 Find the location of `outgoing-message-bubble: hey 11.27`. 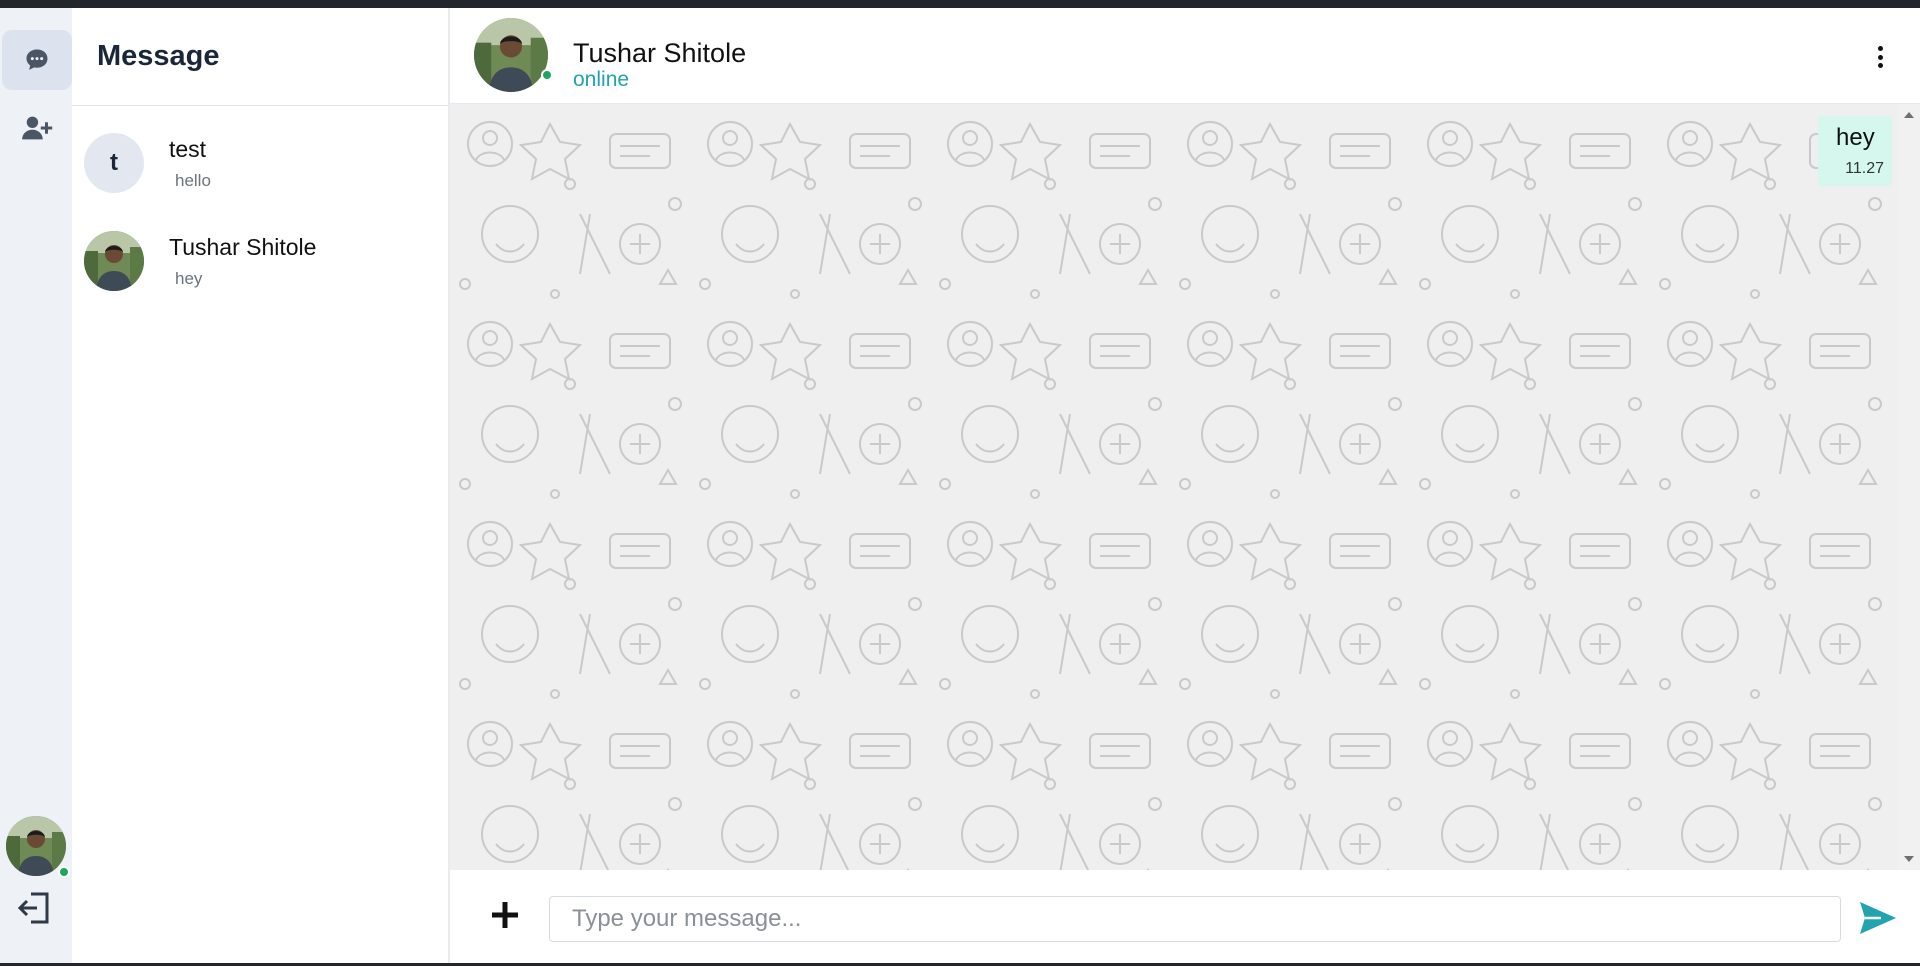

outgoing-message-bubble: hey 11.27 is located at coordinates (1855, 151).